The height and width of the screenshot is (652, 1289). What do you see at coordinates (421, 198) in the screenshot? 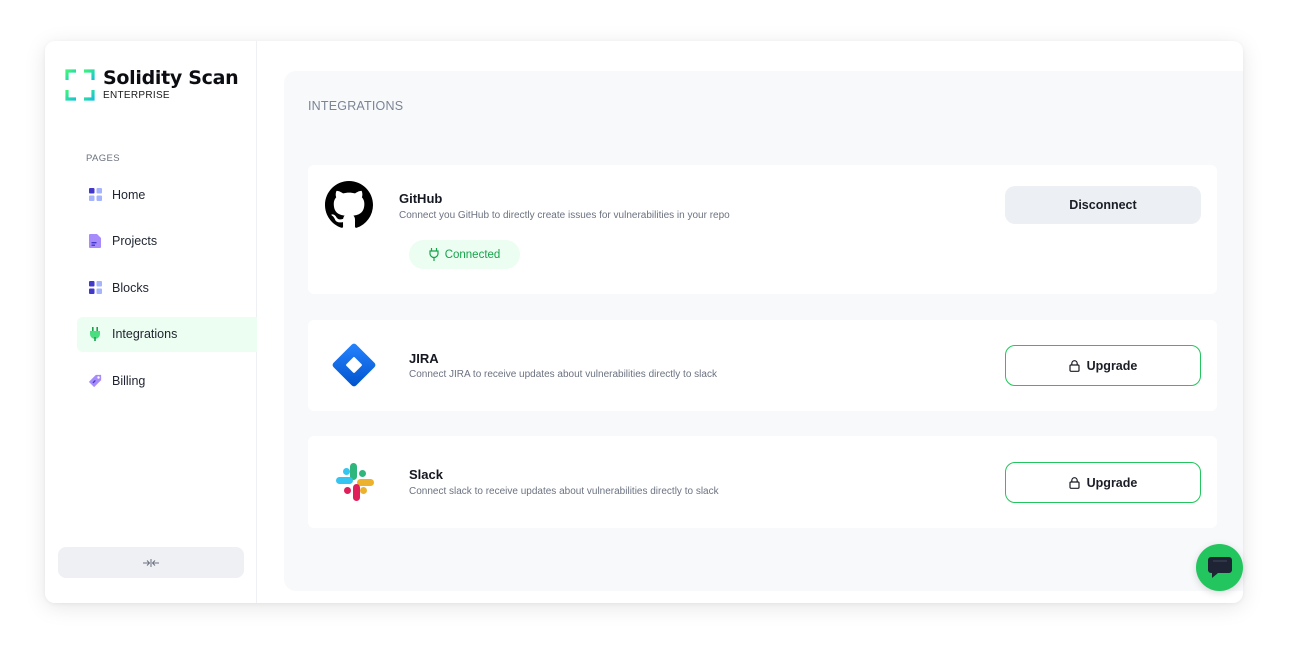
I see `integration-name: GitHub` at bounding box center [421, 198].